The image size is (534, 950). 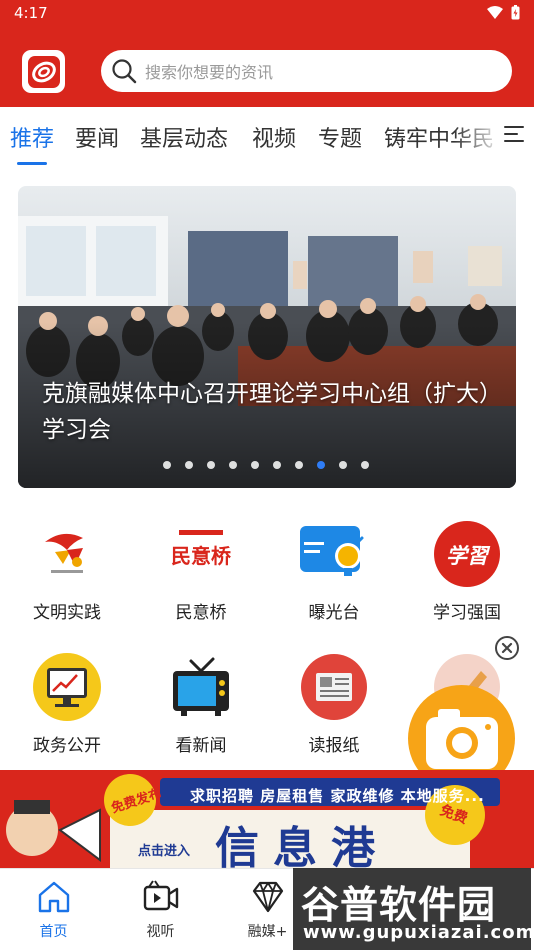 I want to click on civilization-practice-icon, so click(x=64, y=553).